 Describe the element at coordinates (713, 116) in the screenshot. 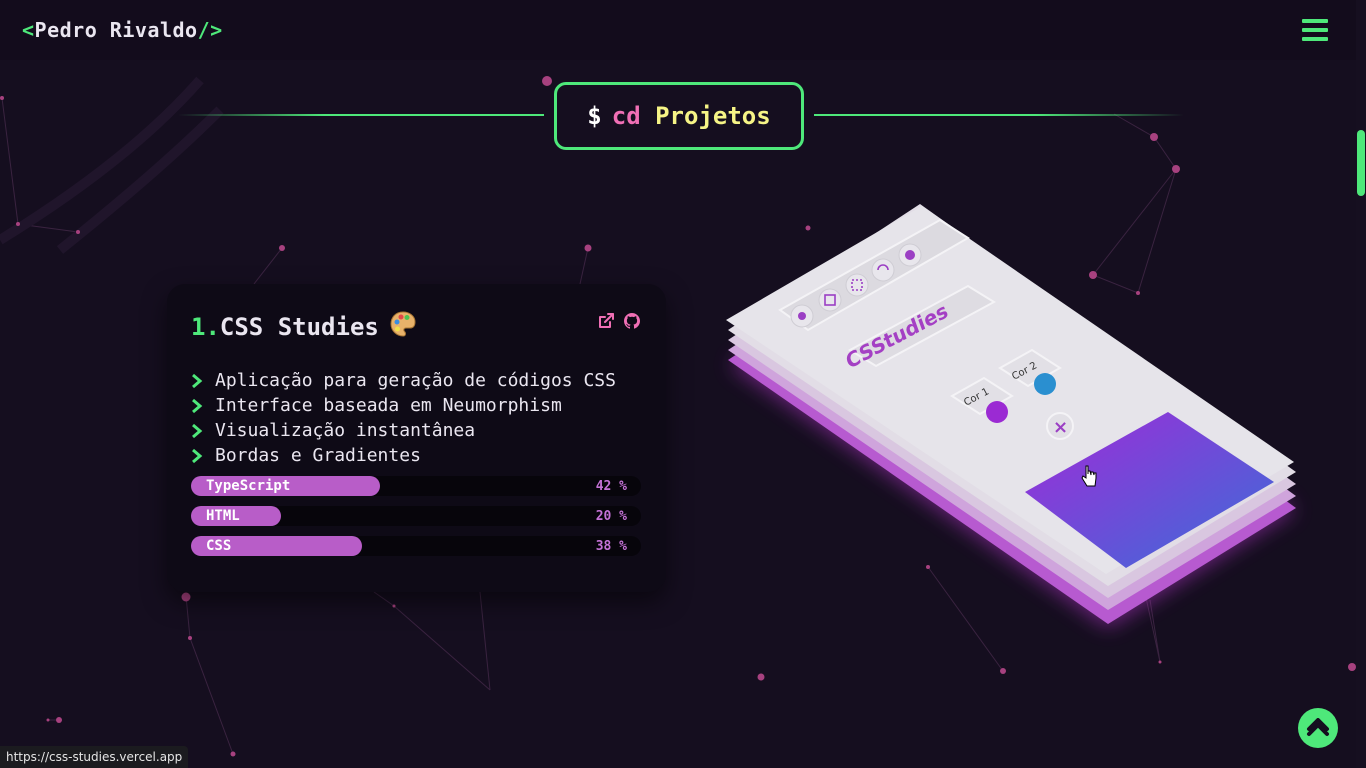

I see `section-title-directory: Projetos` at that location.